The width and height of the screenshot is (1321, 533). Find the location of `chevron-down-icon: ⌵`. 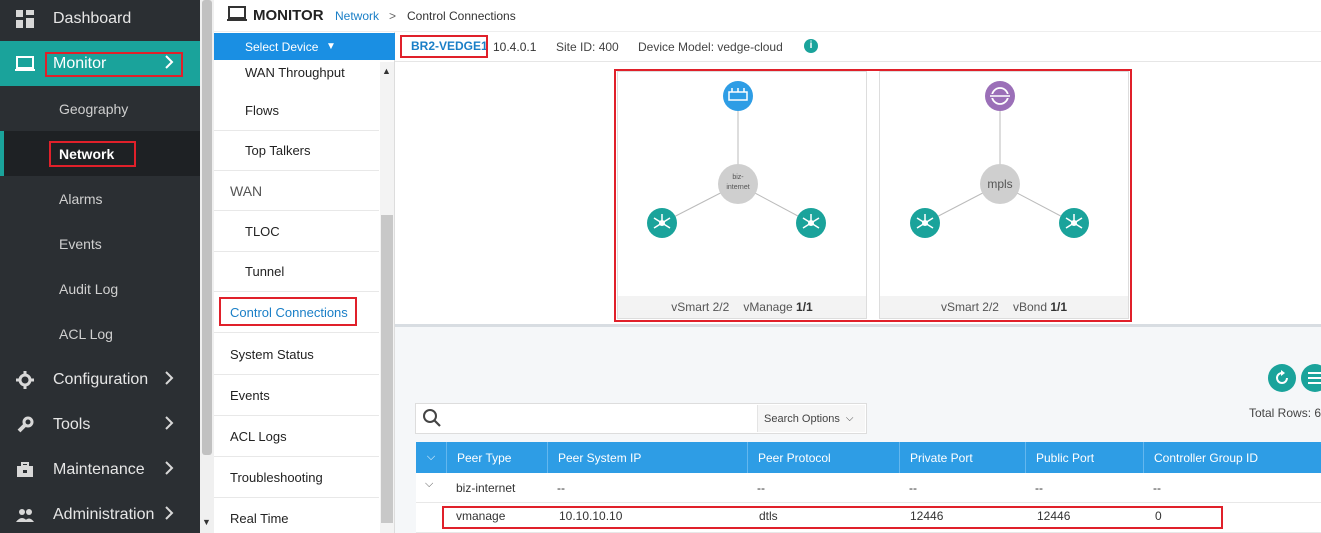

chevron-down-icon: ⌵ is located at coordinates (429, 484).